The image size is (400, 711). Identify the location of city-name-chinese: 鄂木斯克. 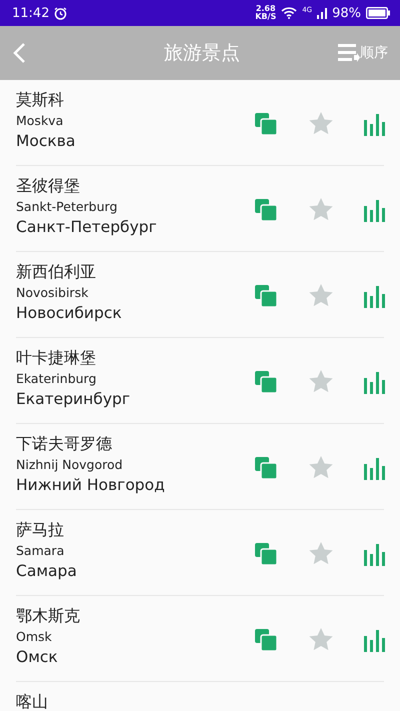
(48, 616).